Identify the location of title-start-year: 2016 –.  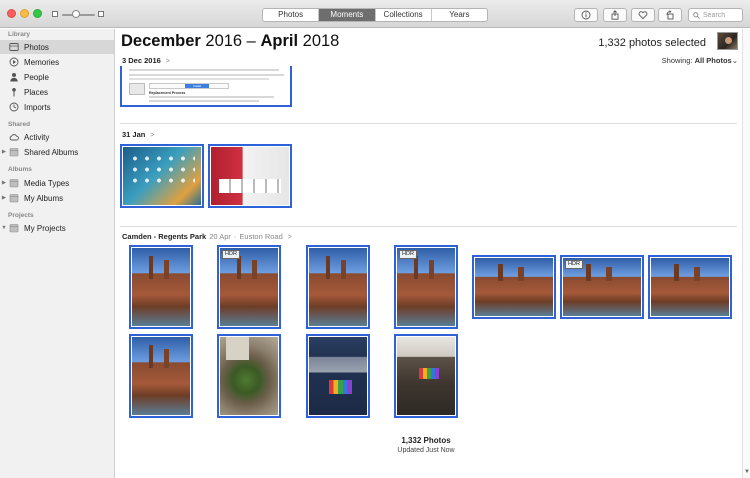
(233, 41).